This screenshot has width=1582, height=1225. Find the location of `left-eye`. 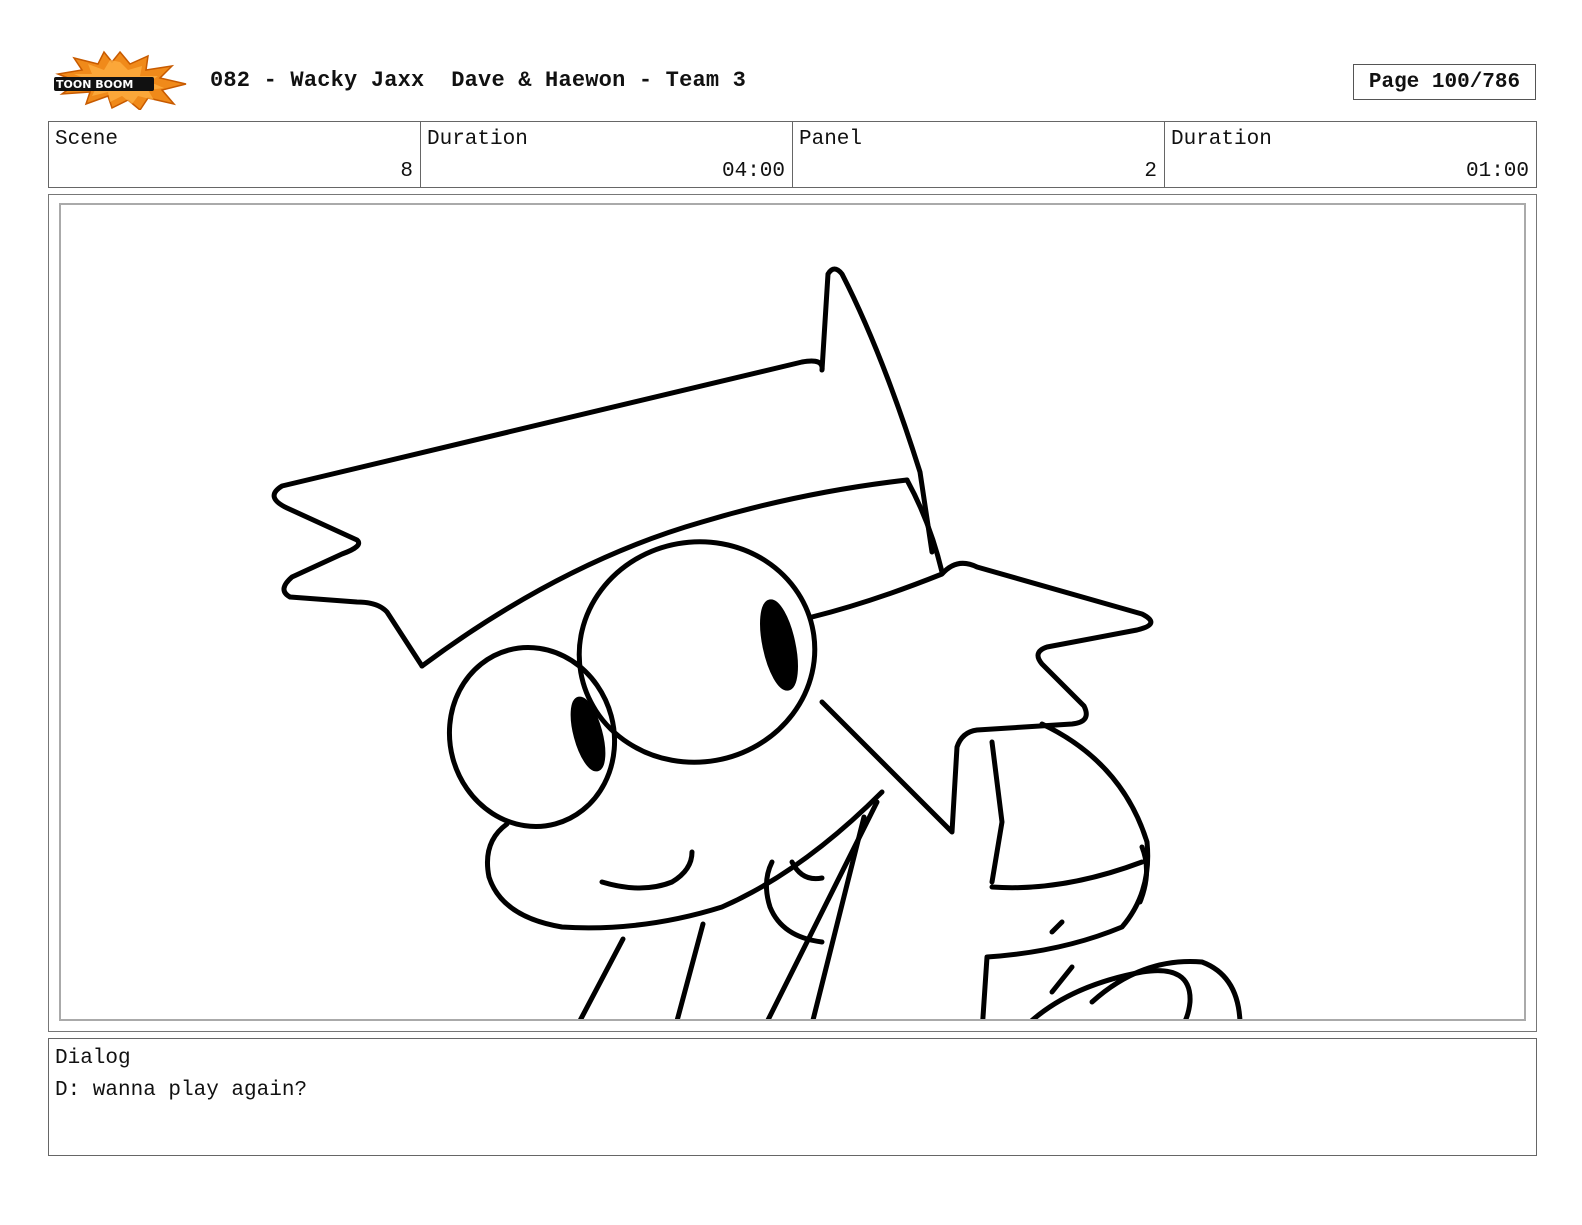

left-eye is located at coordinates (532, 737).